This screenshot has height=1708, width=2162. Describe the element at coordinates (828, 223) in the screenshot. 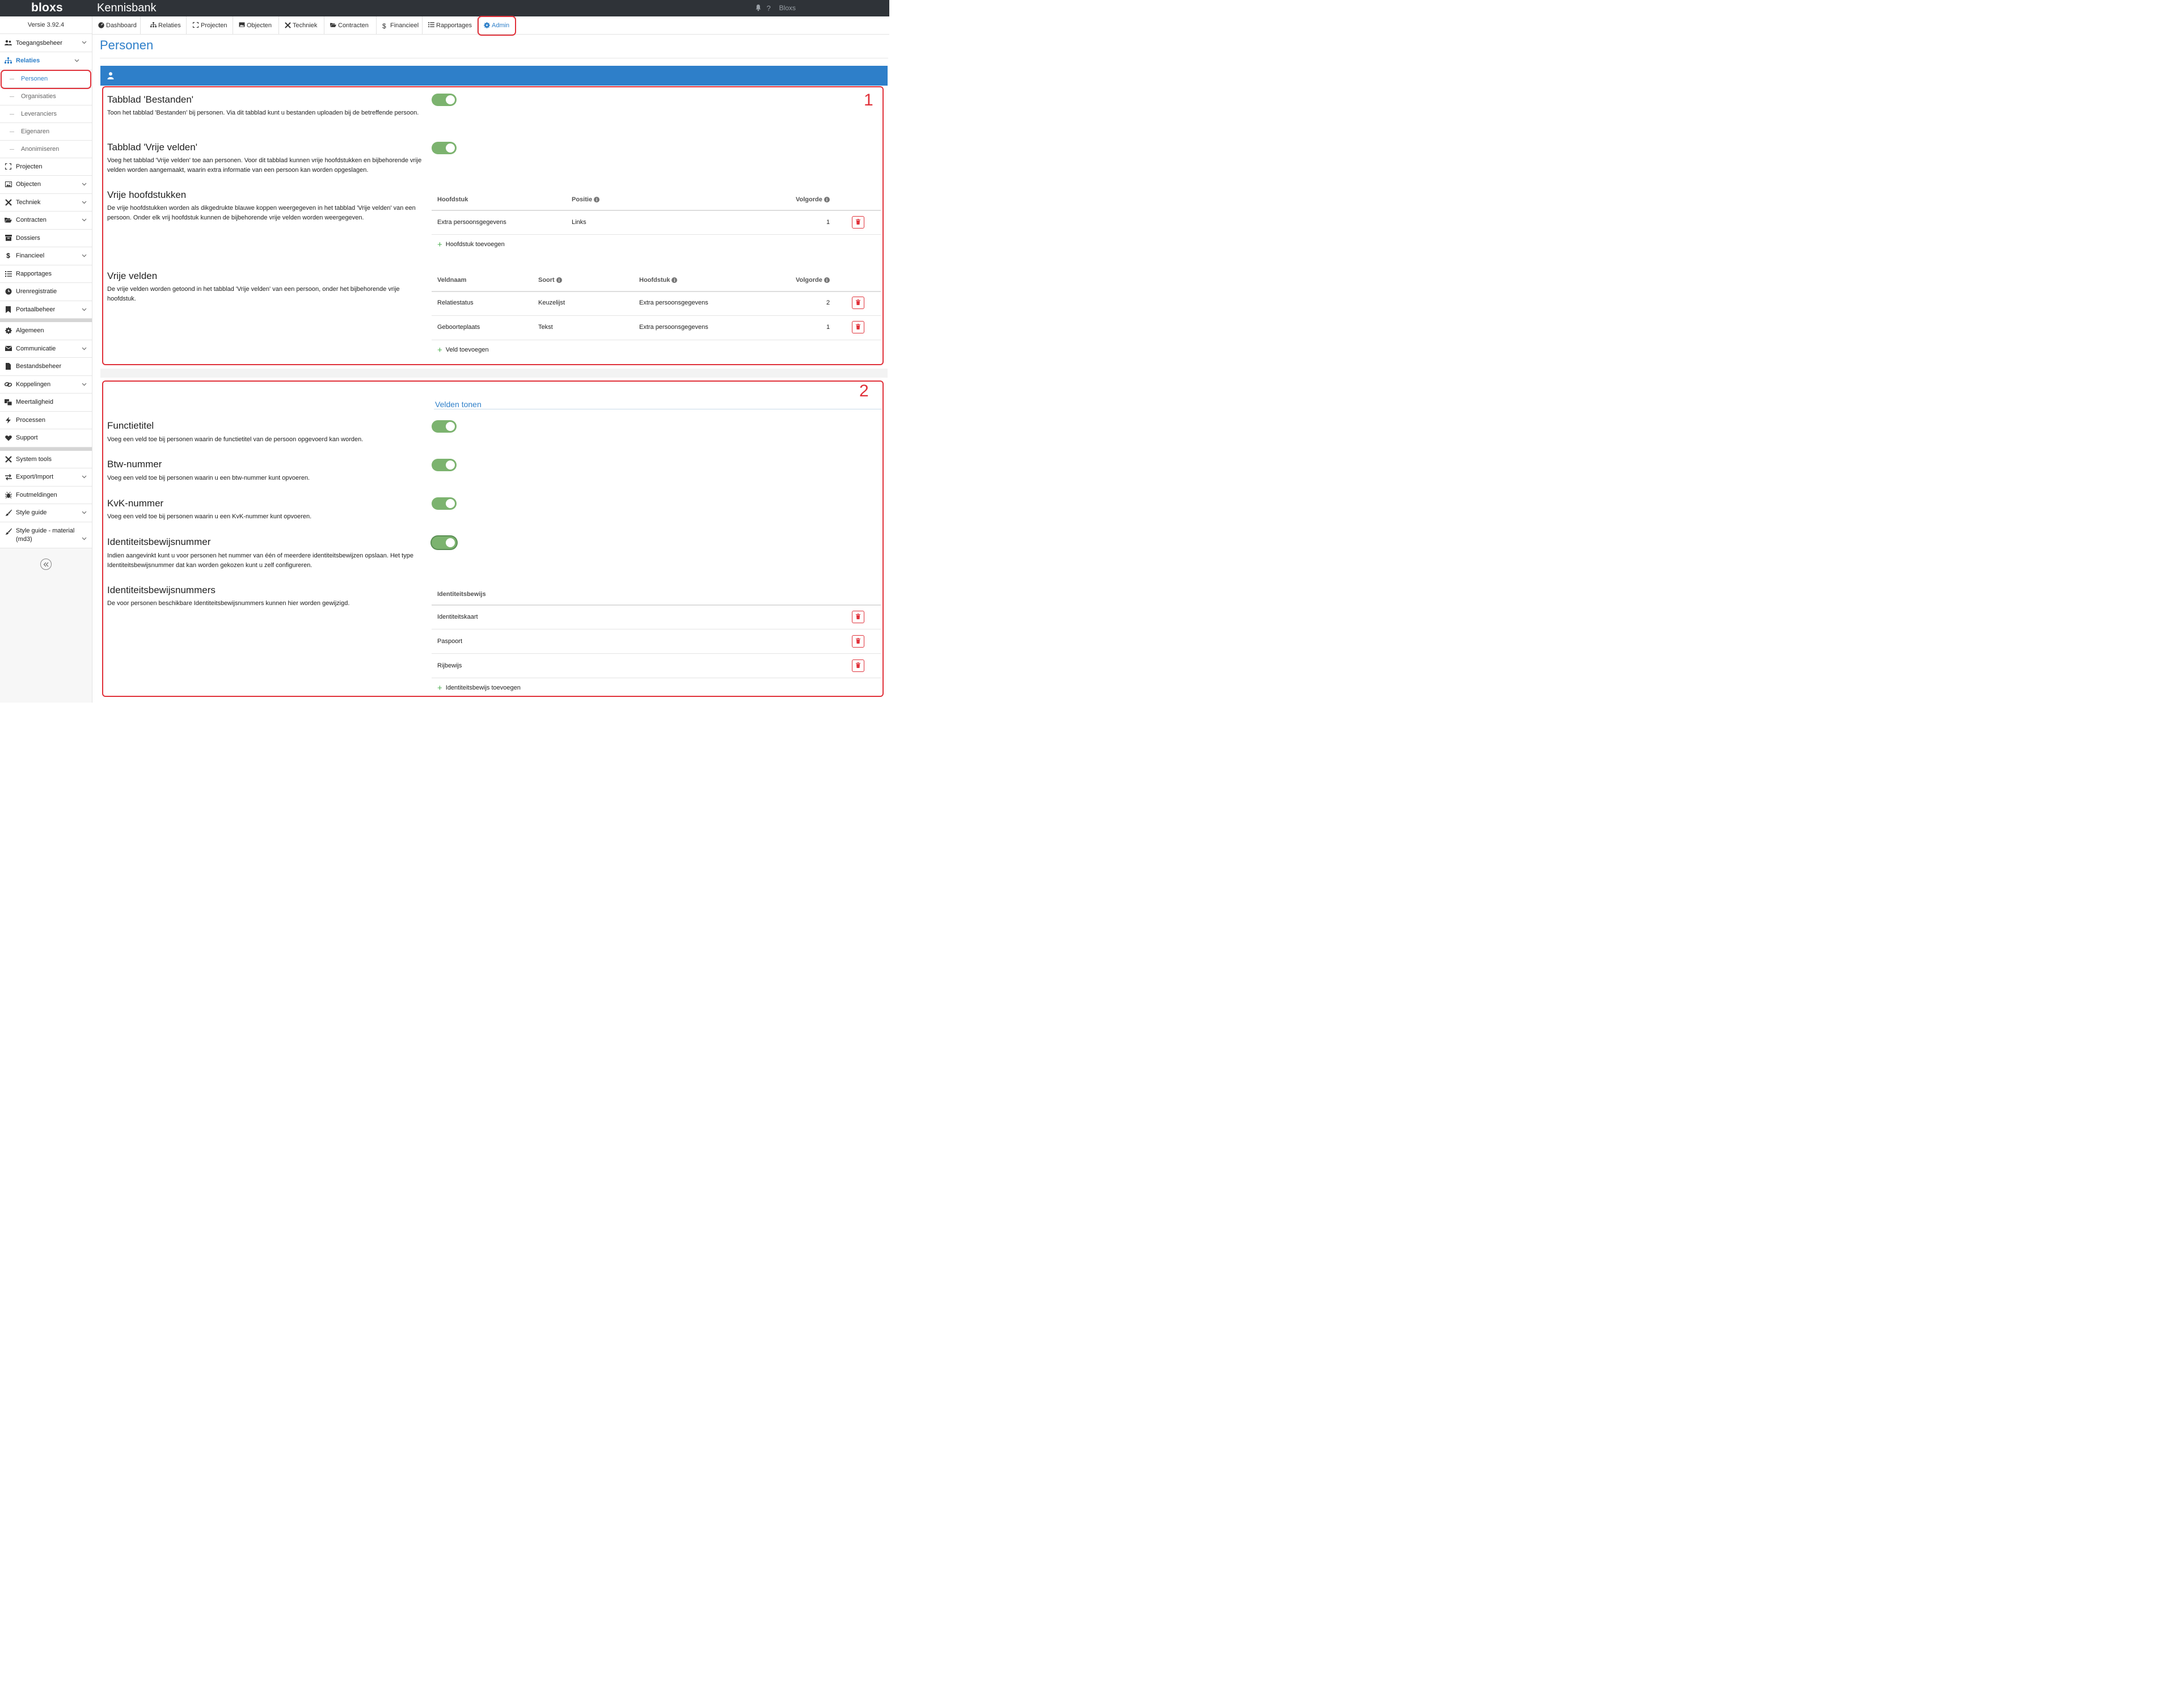

I see `cell-volgorde: 1` at that location.